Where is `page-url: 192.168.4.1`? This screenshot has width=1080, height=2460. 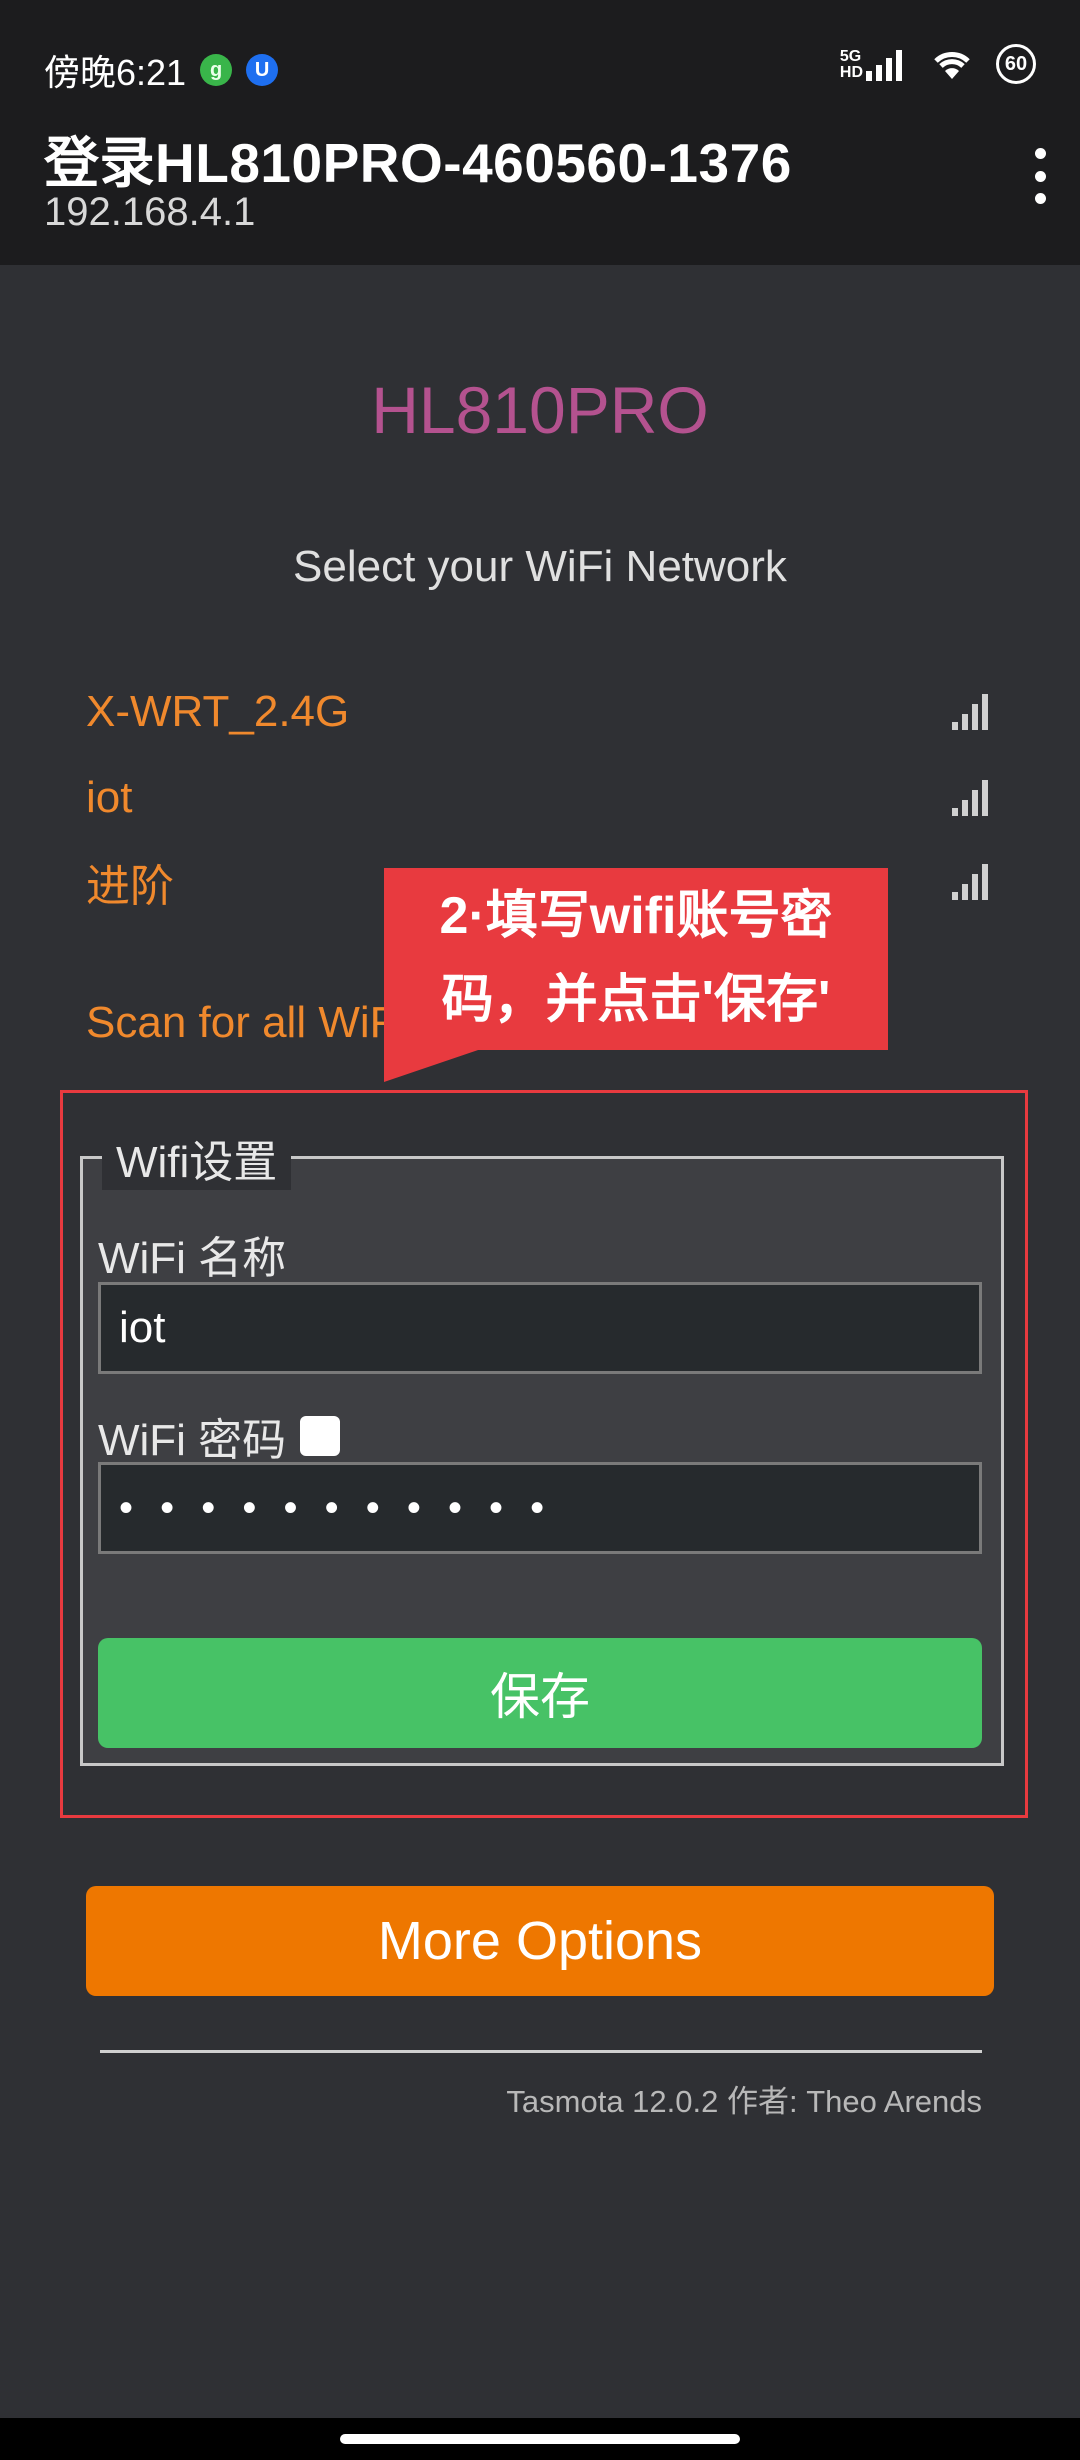 page-url: 192.168.4.1 is located at coordinates (150, 212).